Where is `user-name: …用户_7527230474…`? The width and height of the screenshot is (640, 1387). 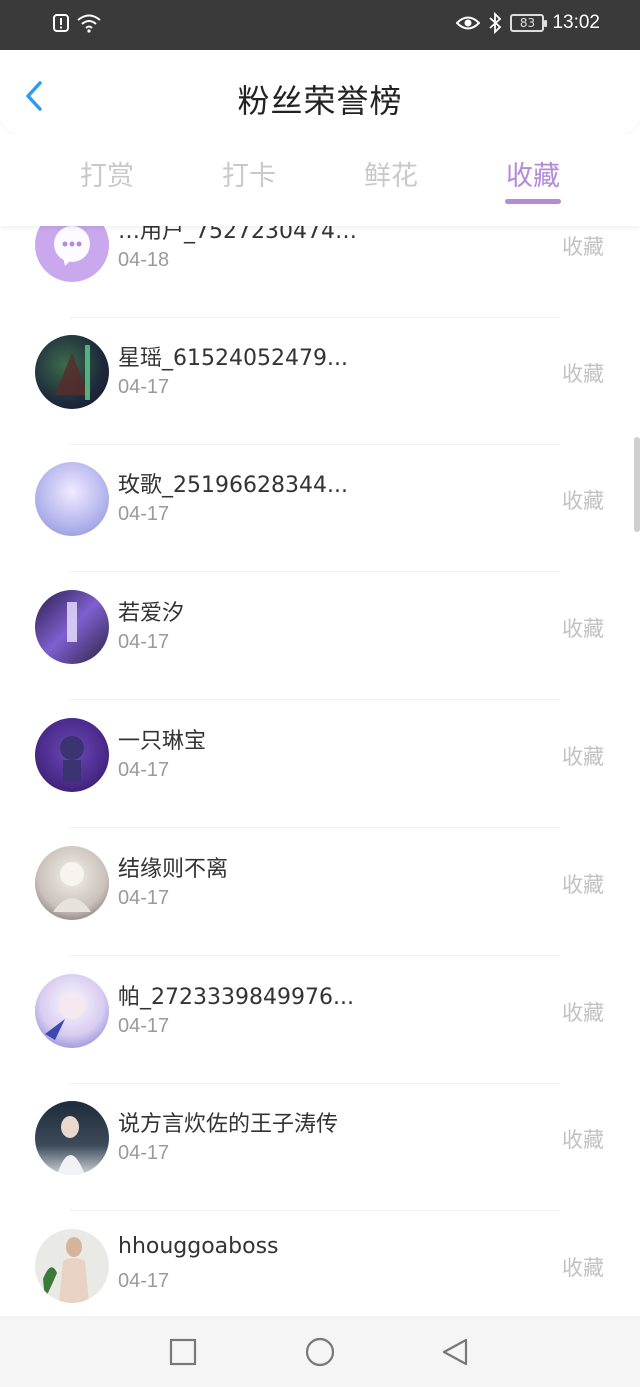 user-name: …用户_7527230474… is located at coordinates (237, 235).